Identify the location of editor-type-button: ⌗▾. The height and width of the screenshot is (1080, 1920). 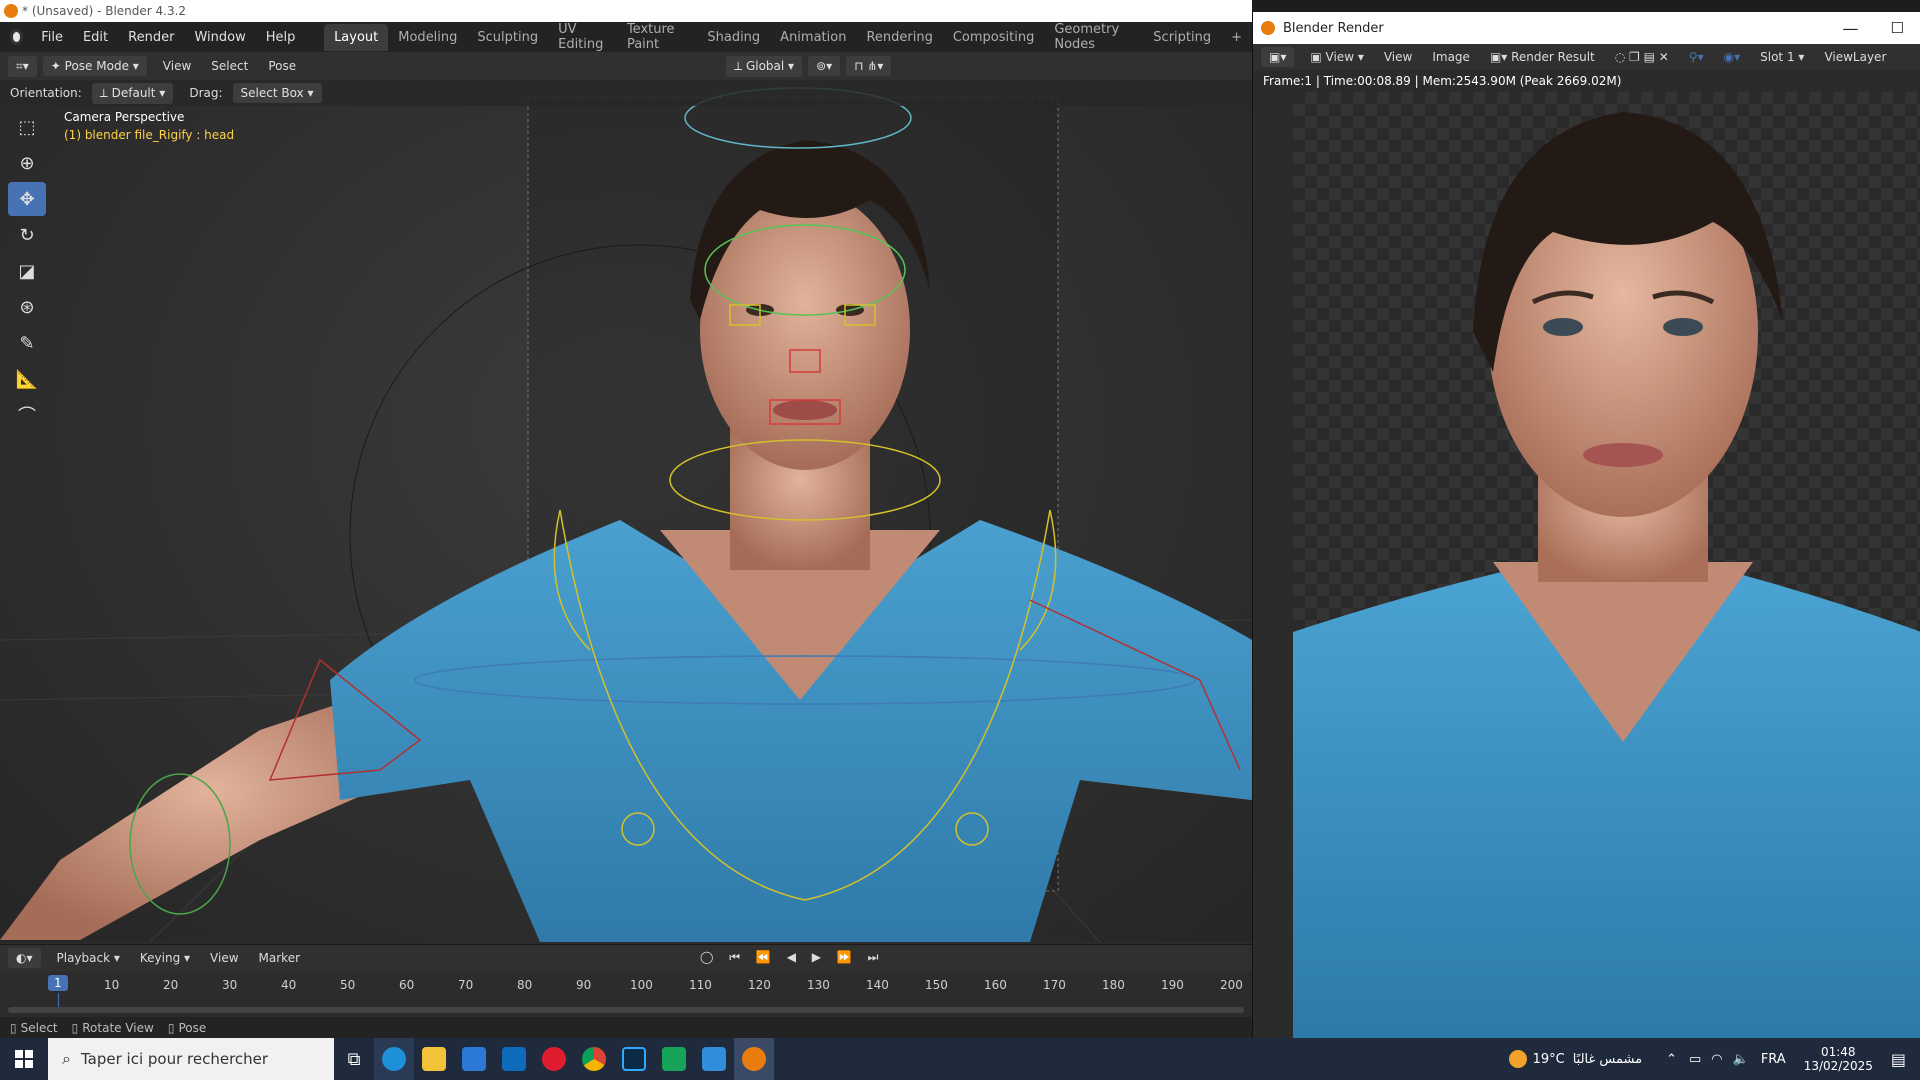
(22, 66).